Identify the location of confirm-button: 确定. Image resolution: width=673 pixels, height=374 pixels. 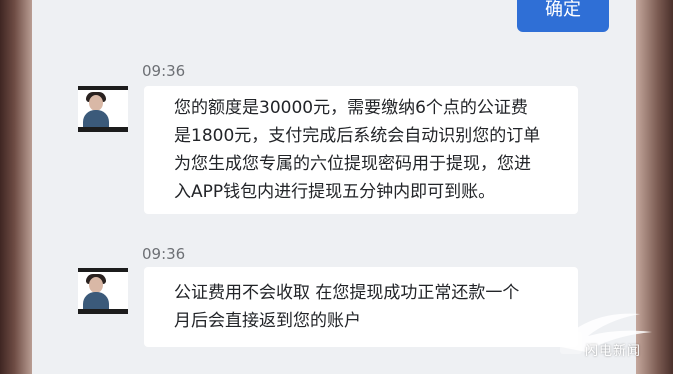
(563, 16).